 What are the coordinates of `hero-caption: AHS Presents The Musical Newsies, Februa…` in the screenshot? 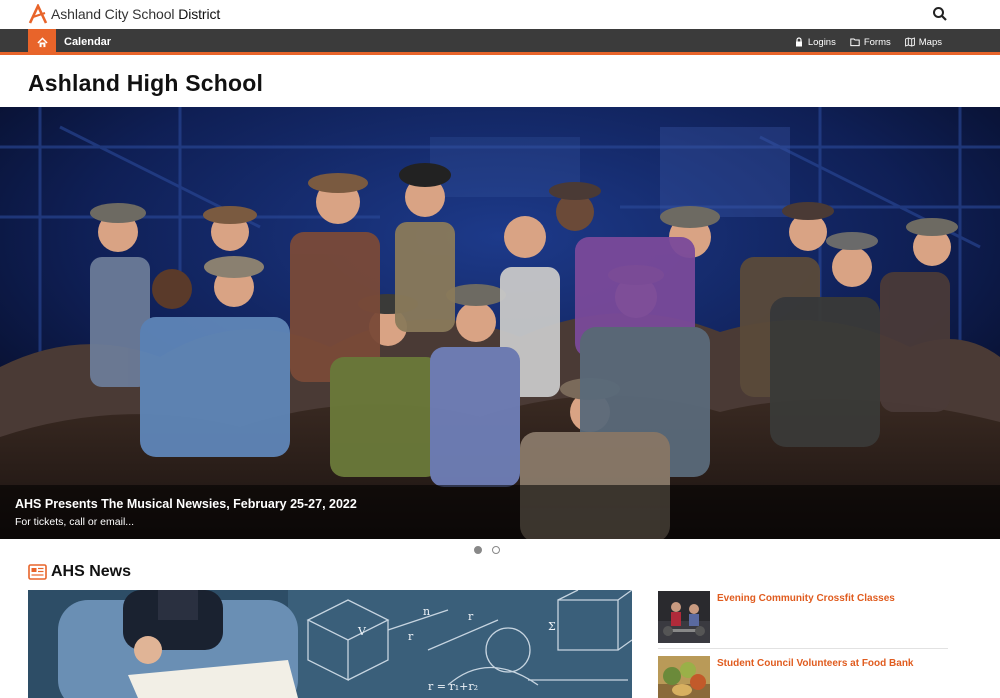 It's located at (500, 512).